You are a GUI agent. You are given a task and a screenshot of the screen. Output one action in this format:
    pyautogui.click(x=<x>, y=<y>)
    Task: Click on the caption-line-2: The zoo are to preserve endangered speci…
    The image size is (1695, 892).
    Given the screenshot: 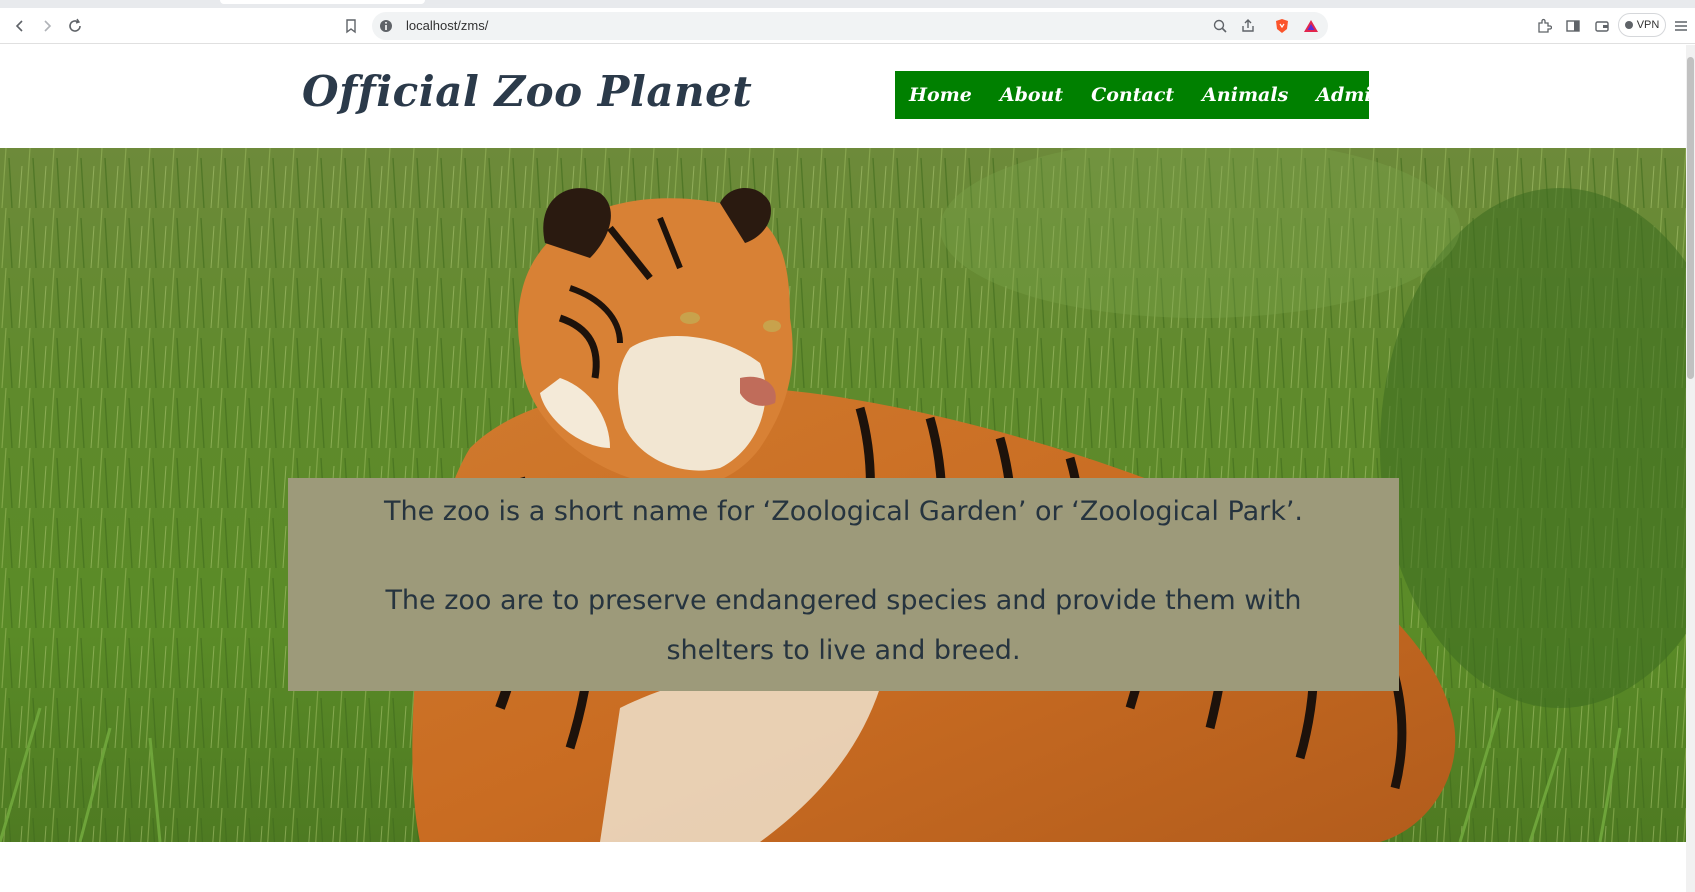 What is the action you would take?
    pyautogui.click(x=843, y=625)
    